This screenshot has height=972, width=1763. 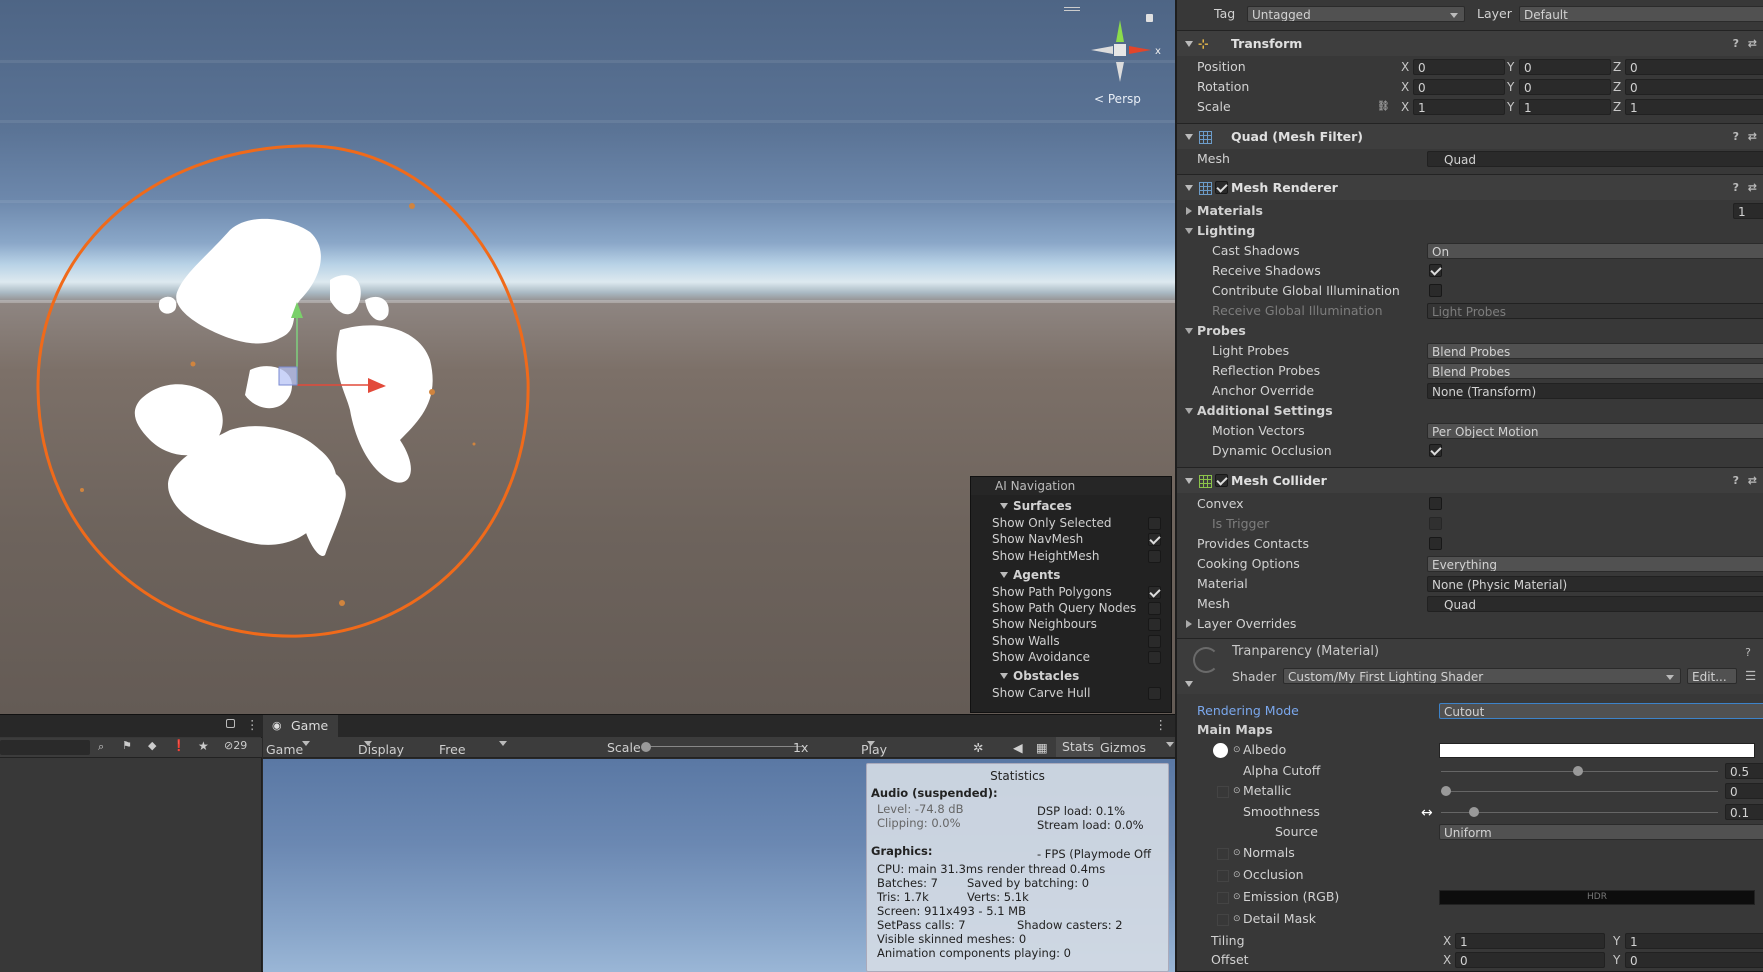 What do you see at coordinates (1435, 290) in the screenshot?
I see `contribute-gi-checkbox` at bounding box center [1435, 290].